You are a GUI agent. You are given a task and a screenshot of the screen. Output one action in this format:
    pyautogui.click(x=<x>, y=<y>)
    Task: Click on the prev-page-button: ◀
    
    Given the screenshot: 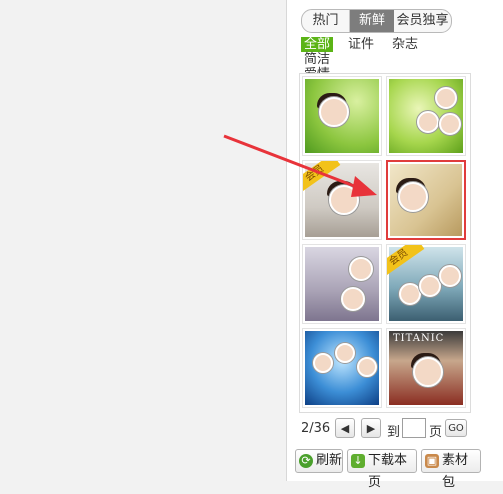 What is the action you would take?
    pyautogui.click(x=345, y=428)
    